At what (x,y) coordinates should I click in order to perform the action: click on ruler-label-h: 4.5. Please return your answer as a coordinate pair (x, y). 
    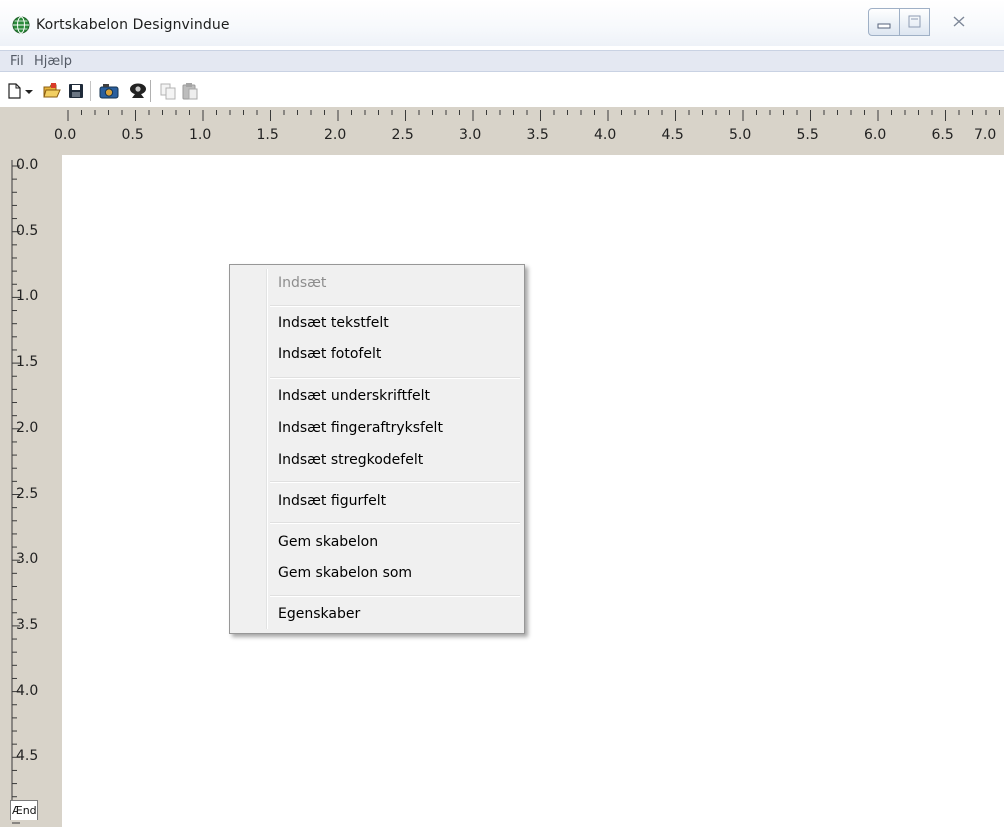
    Looking at the image, I should click on (672, 135).